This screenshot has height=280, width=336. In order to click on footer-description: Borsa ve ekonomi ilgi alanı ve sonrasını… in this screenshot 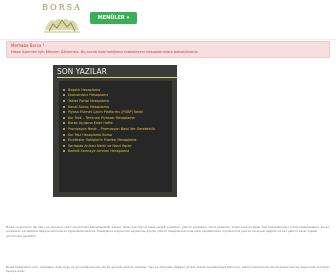, I will do `click(167, 231)`.